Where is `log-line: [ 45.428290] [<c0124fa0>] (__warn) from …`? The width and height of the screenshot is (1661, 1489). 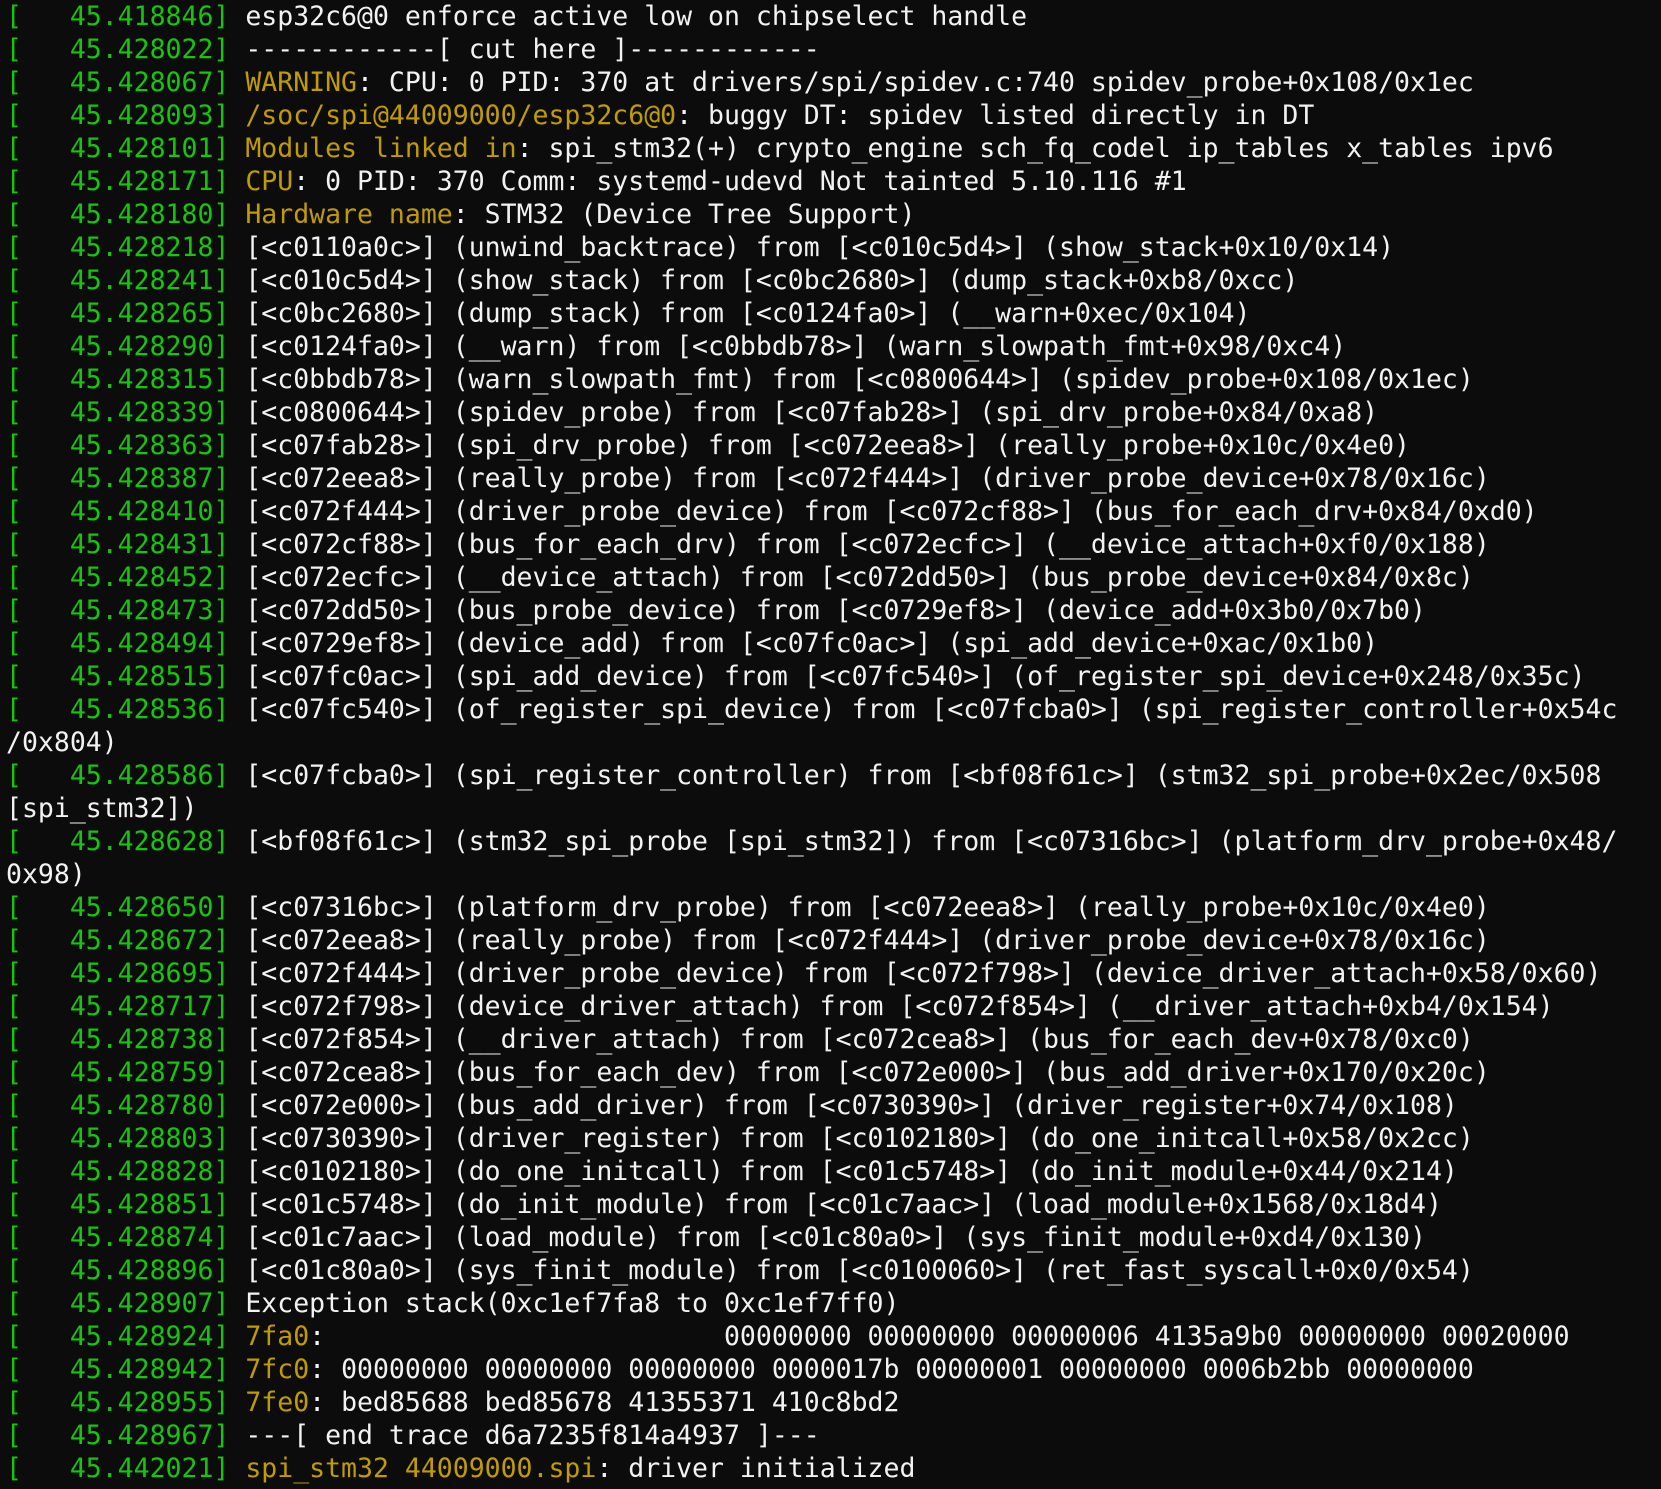 log-line: [ 45.428290] [<c0124fa0>] (__warn) from … is located at coordinates (833, 346).